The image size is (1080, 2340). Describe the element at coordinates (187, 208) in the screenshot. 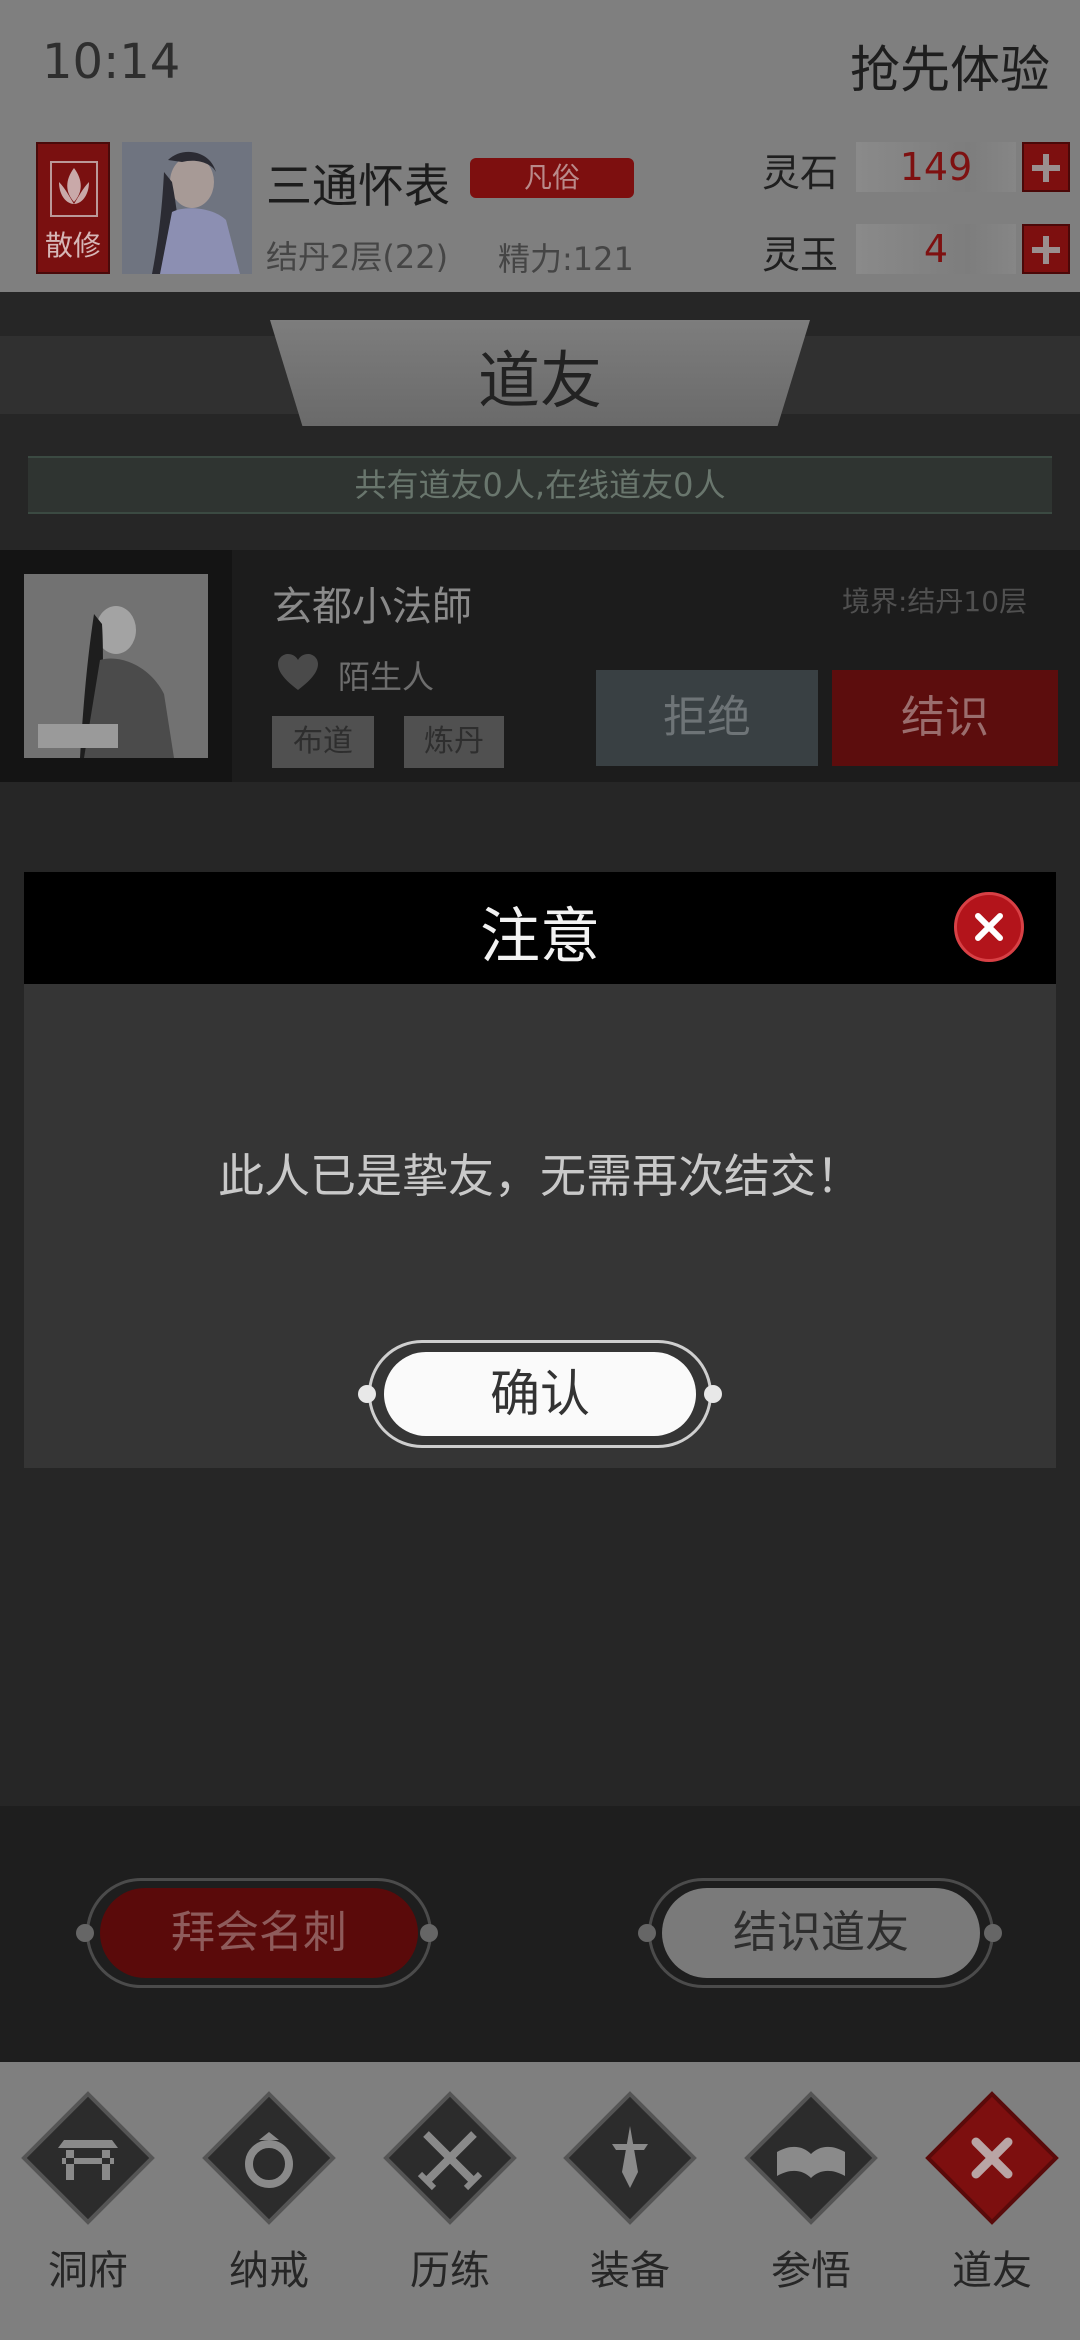

I see `player-avatar` at that location.